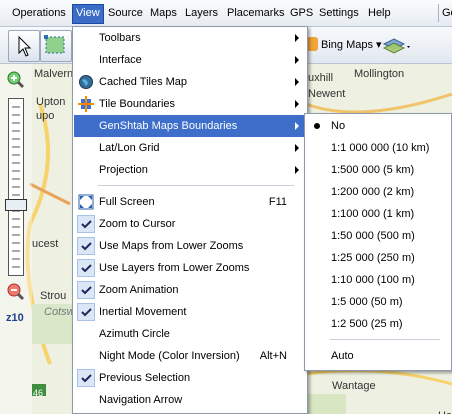  I want to click on menu-gps: GPS, so click(301, 13).